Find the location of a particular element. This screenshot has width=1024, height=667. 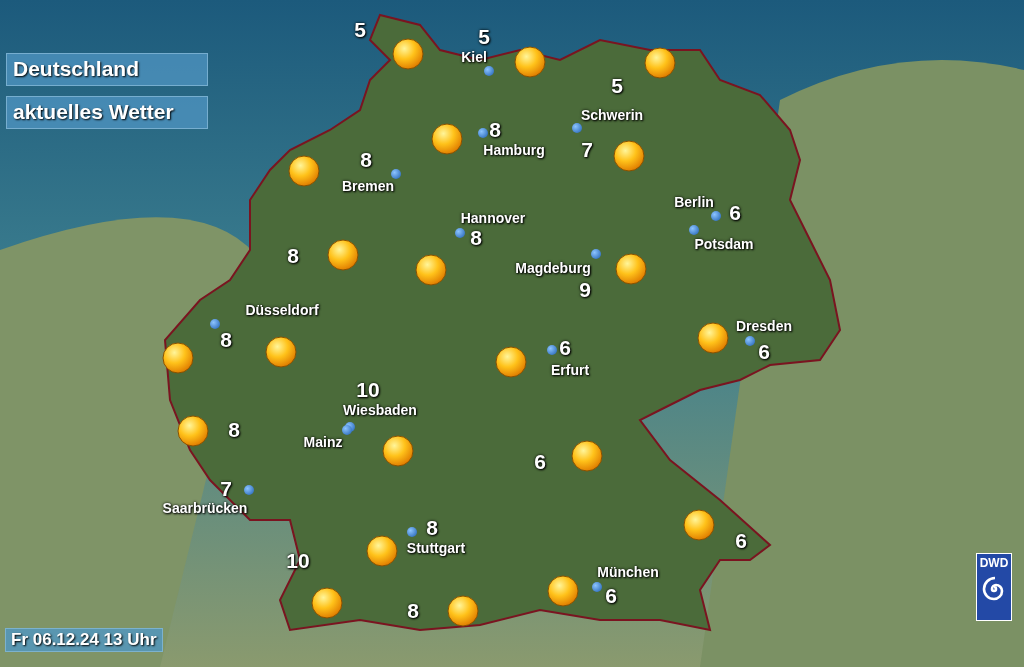

city-label: Schwerin is located at coordinates (612, 115).